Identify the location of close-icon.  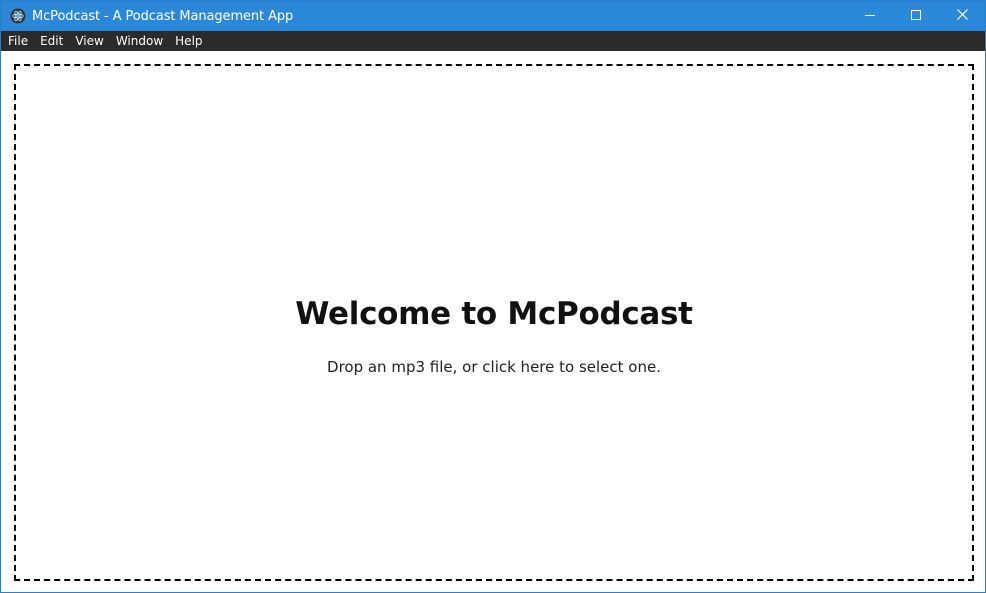
(962, 16).